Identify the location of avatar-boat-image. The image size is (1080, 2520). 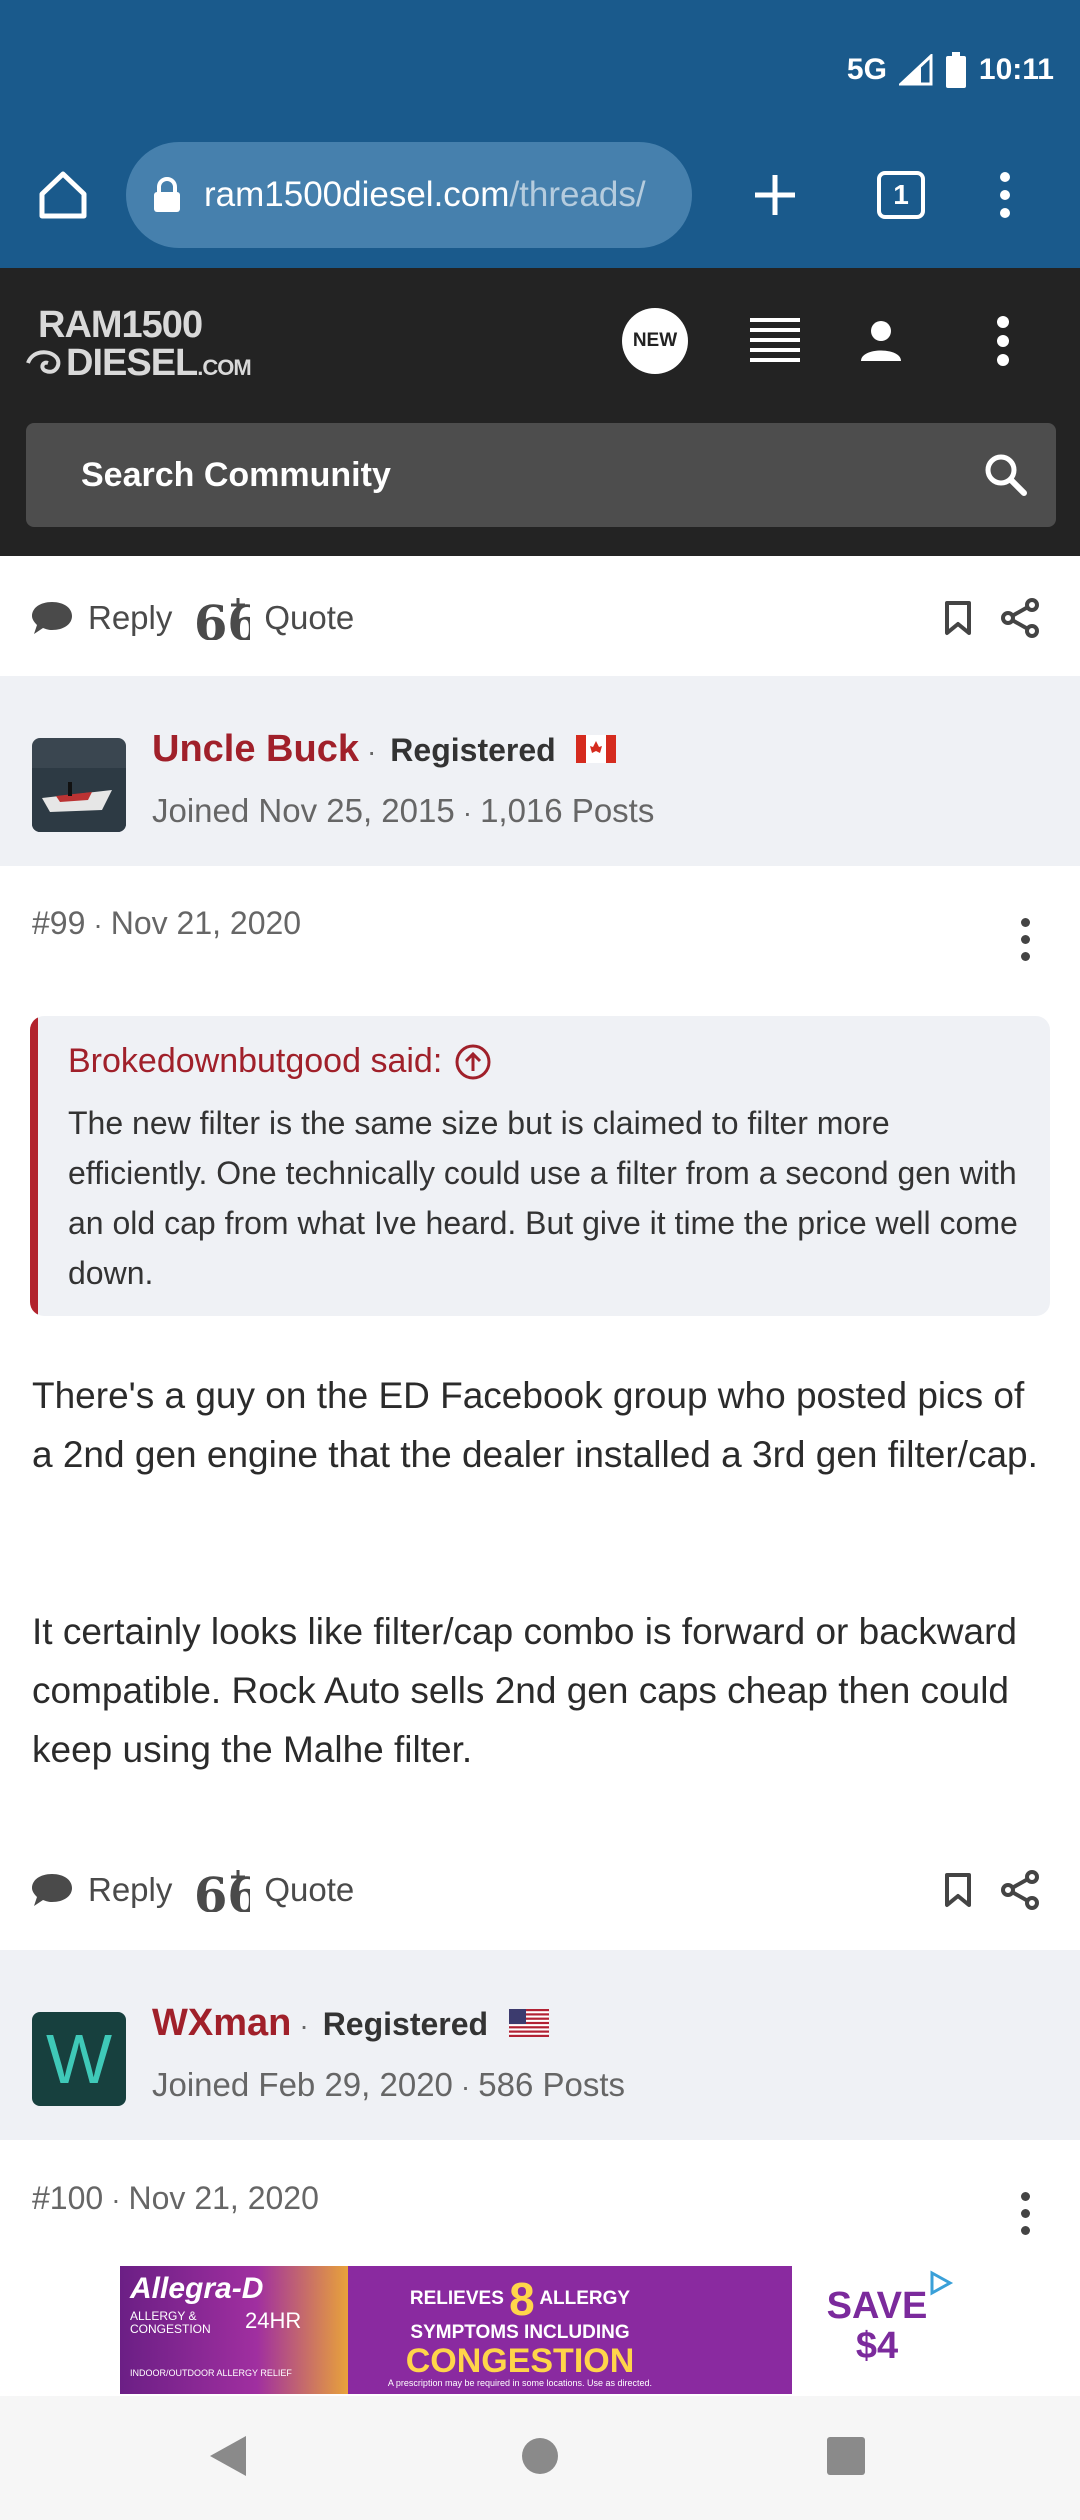
(79, 785).